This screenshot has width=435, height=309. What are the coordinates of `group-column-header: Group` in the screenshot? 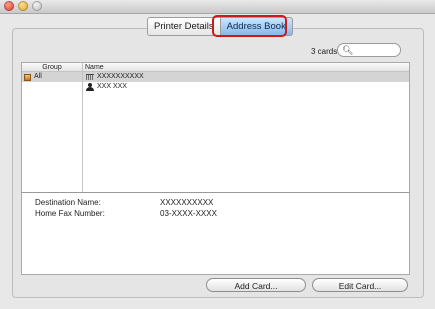 It's located at (52, 67).